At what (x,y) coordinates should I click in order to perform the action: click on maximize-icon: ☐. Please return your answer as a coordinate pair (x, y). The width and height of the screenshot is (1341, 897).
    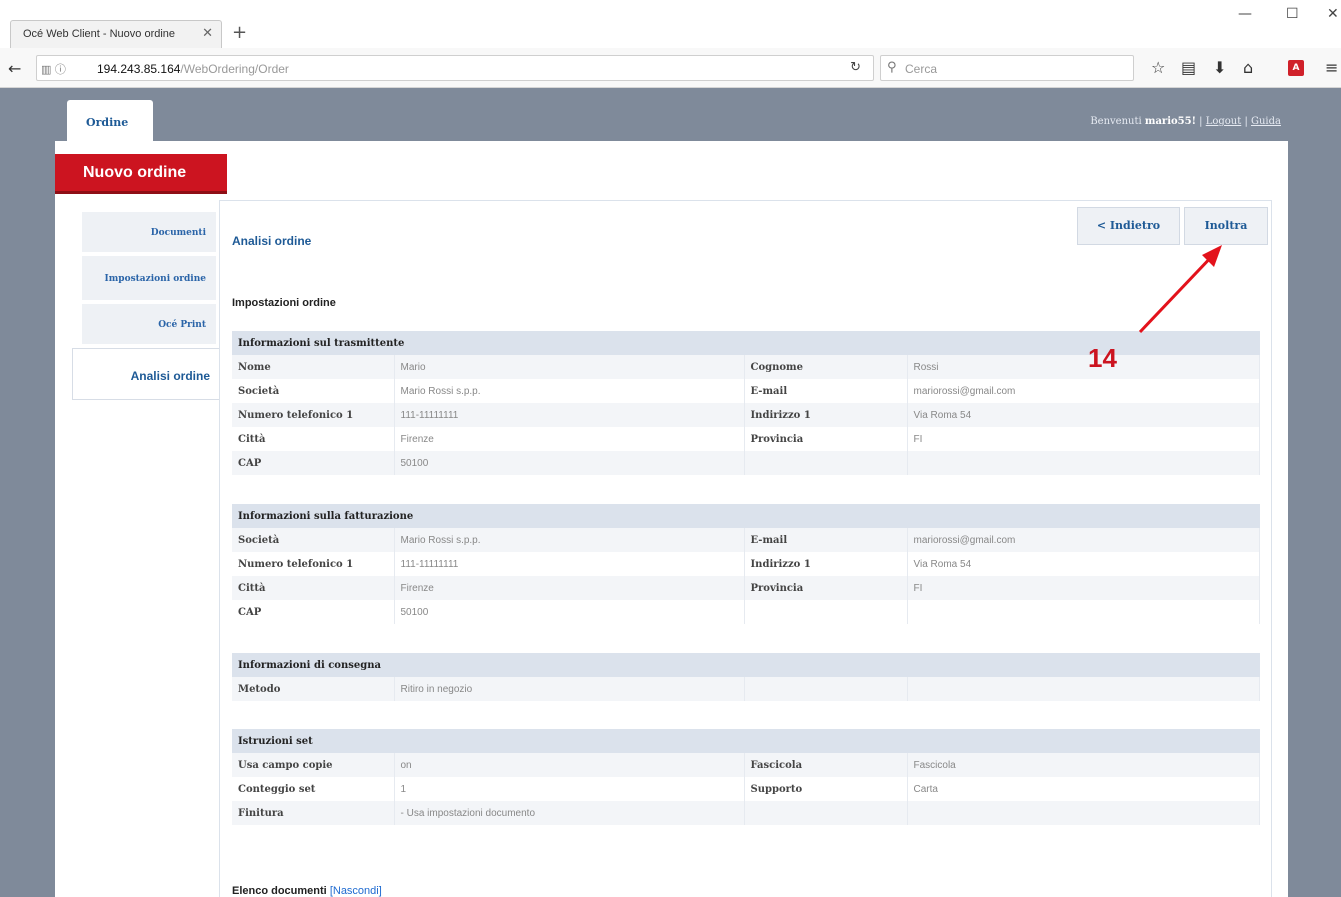
    Looking at the image, I should click on (1292, 14).